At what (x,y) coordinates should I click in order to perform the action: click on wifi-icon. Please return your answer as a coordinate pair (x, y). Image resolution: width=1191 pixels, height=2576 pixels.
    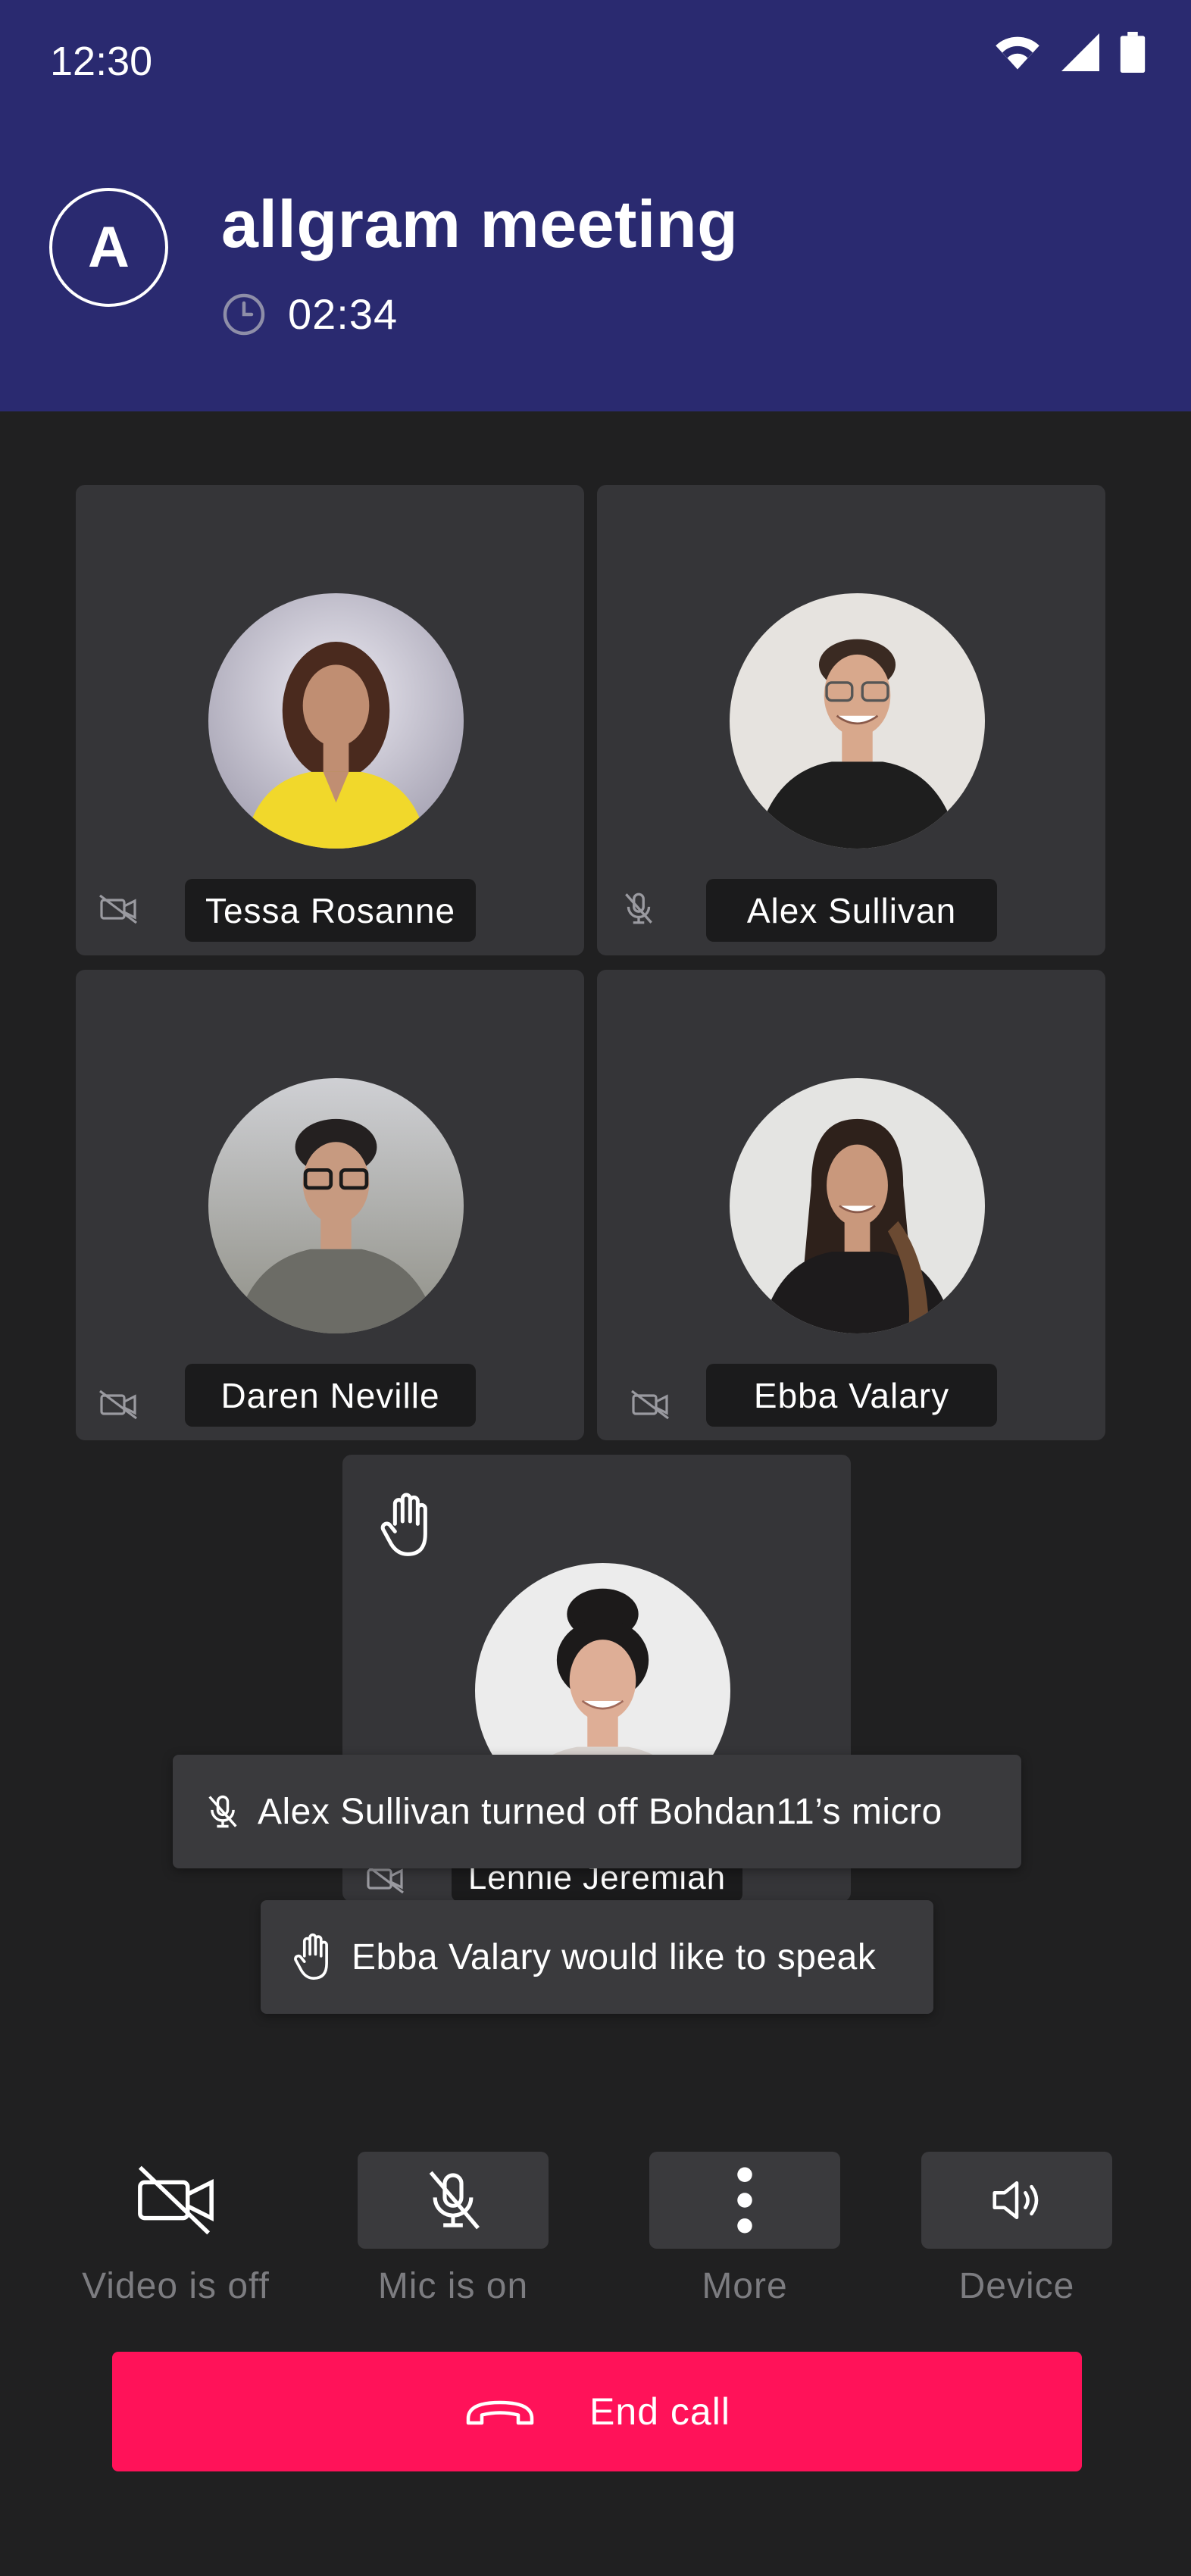
    Looking at the image, I should click on (1017, 53).